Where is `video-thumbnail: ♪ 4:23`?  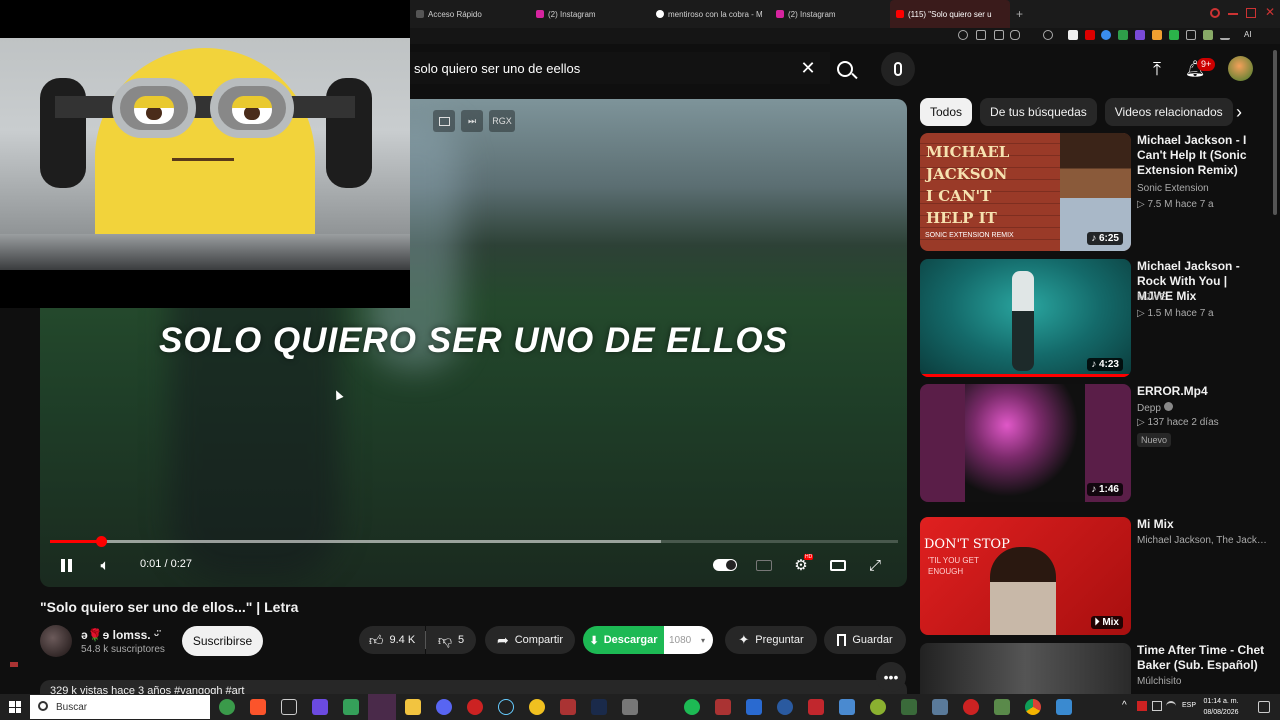
video-thumbnail: ♪ 4:23 is located at coordinates (1025, 318).